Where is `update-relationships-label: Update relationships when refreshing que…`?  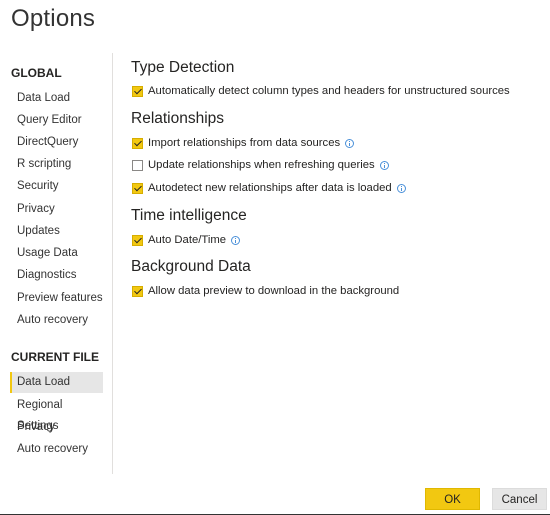 update-relationships-label: Update relationships when refreshing que… is located at coordinates (261, 165).